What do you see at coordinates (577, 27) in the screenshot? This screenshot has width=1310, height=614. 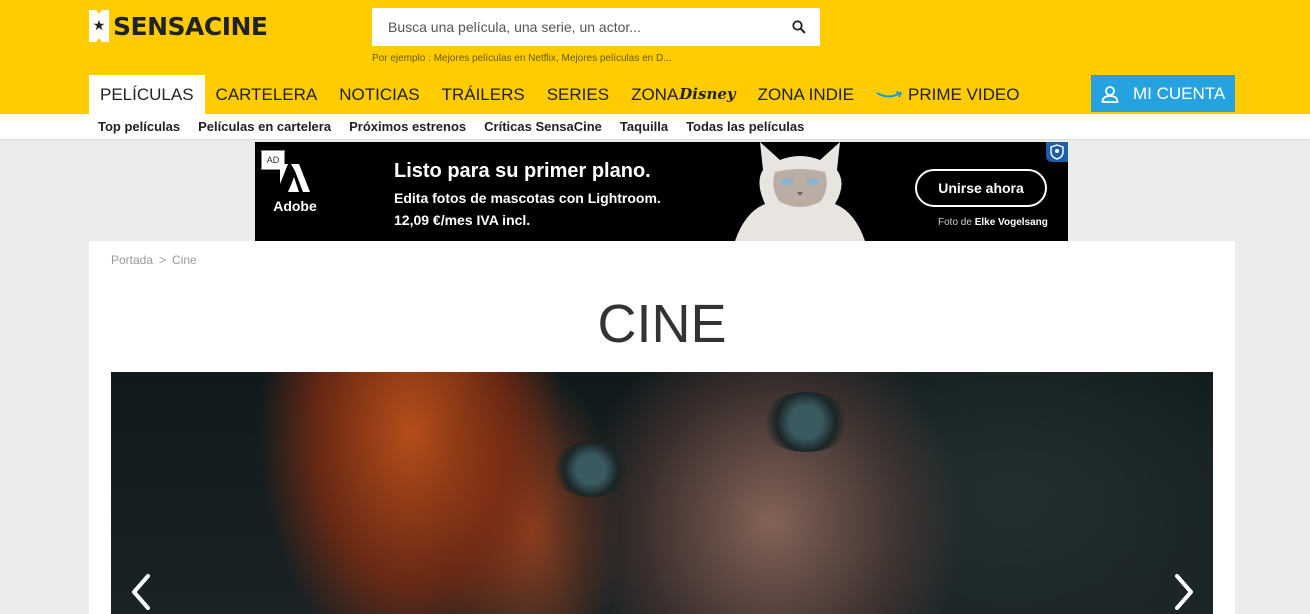 I see `search-input` at bounding box center [577, 27].